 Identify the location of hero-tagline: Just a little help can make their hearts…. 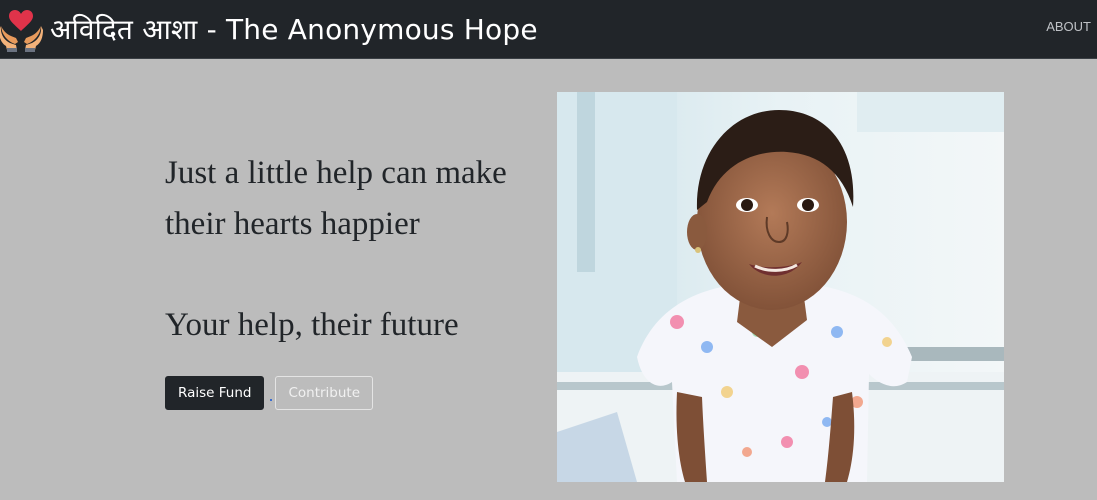
(336, 198).